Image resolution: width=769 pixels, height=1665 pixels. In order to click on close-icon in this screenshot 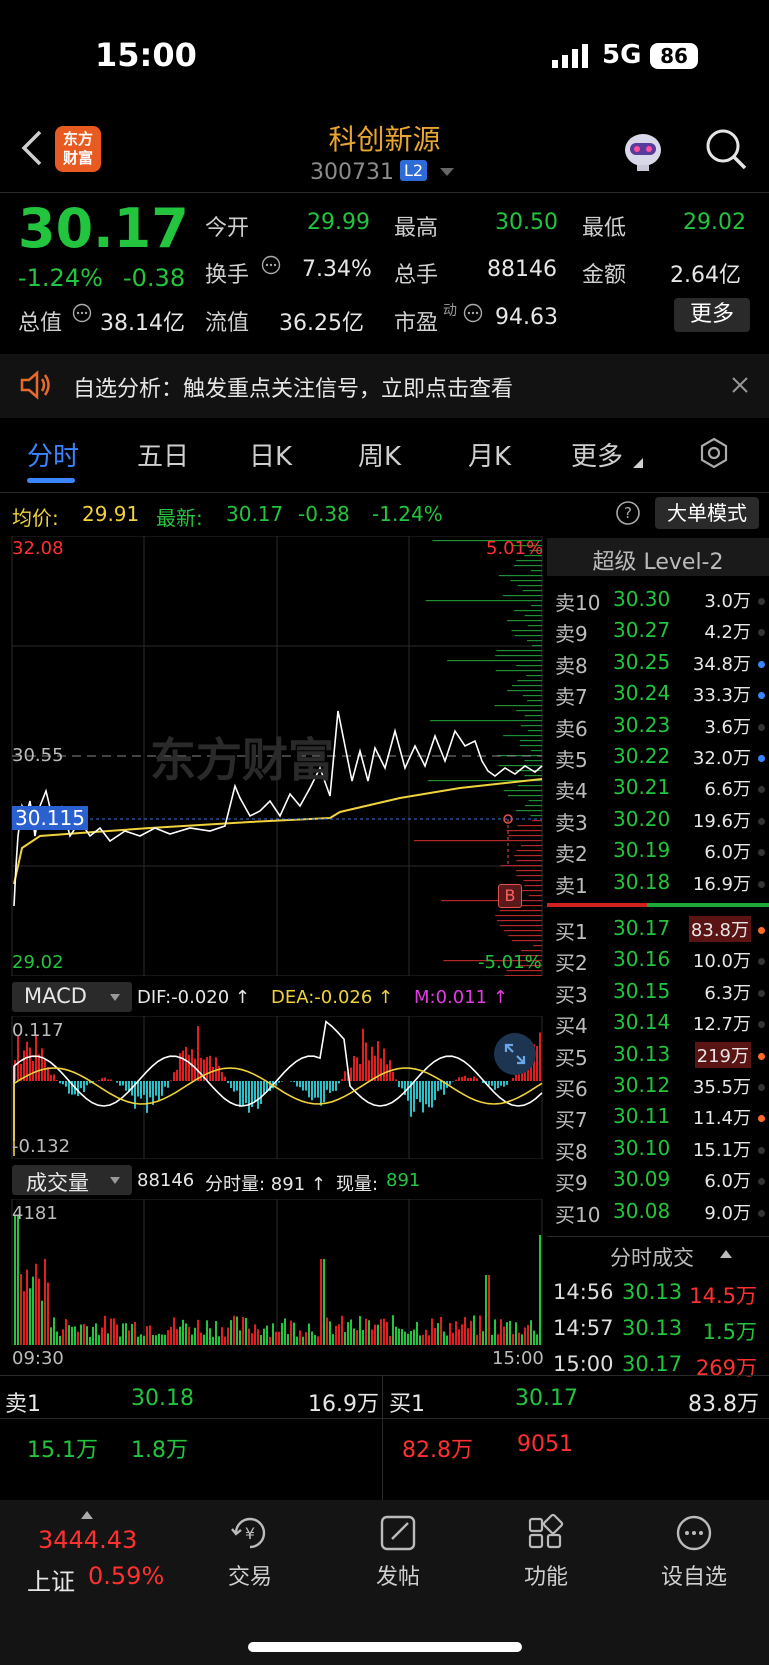, I will do `click(740, 385)`.